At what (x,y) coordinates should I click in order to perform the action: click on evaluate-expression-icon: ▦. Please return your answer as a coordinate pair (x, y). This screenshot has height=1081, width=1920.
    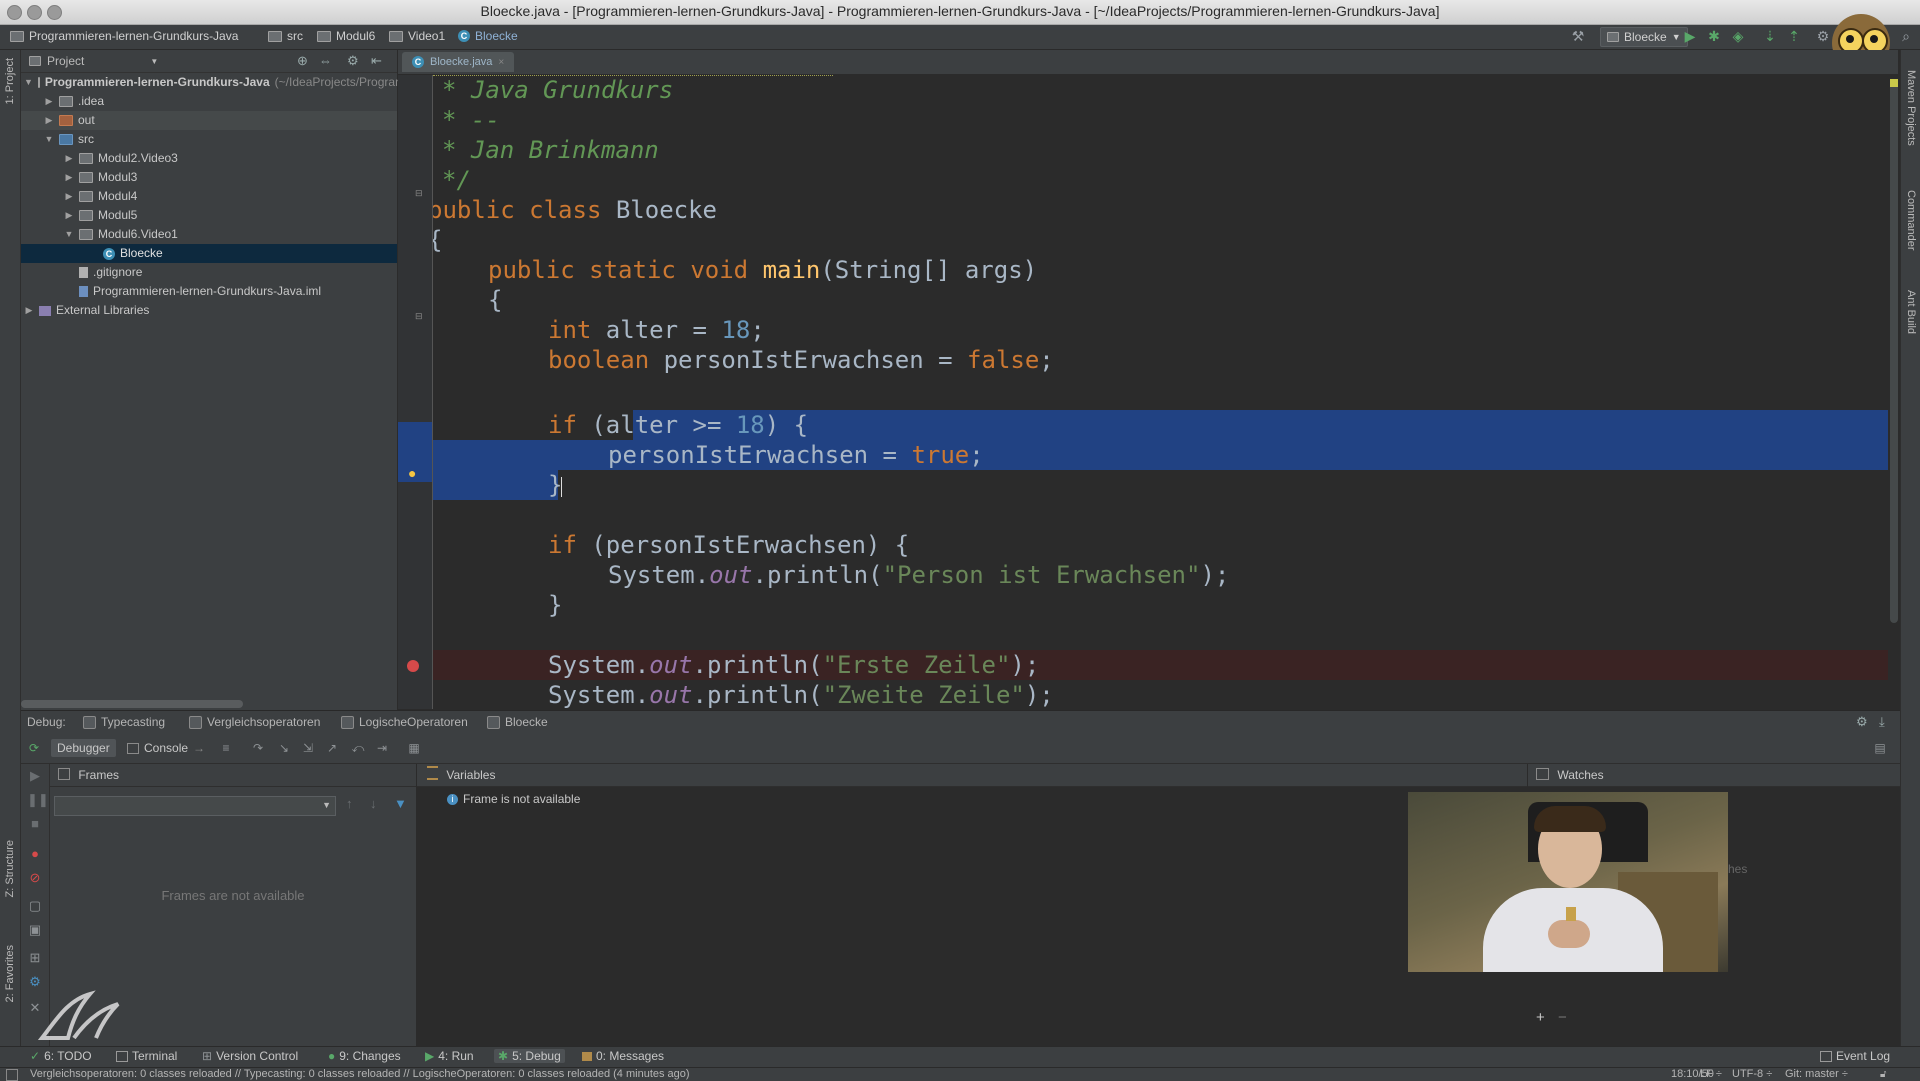
    Looking at the image, I should click on (414, 748).